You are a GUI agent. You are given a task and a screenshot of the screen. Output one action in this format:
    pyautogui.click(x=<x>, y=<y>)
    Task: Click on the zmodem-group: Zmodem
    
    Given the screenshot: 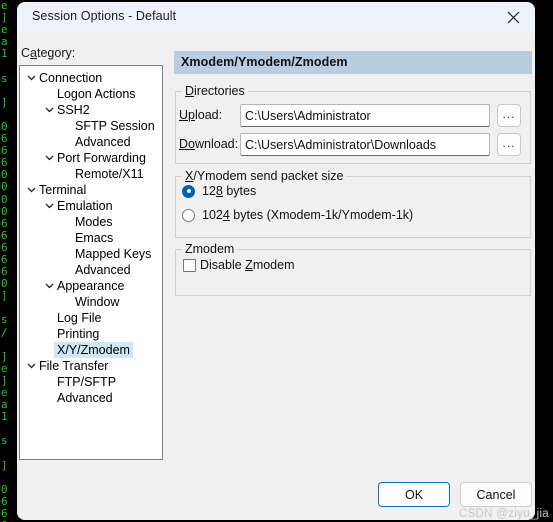 What is the action you would take?
    pyautogui.click(x=353, y=269)
    